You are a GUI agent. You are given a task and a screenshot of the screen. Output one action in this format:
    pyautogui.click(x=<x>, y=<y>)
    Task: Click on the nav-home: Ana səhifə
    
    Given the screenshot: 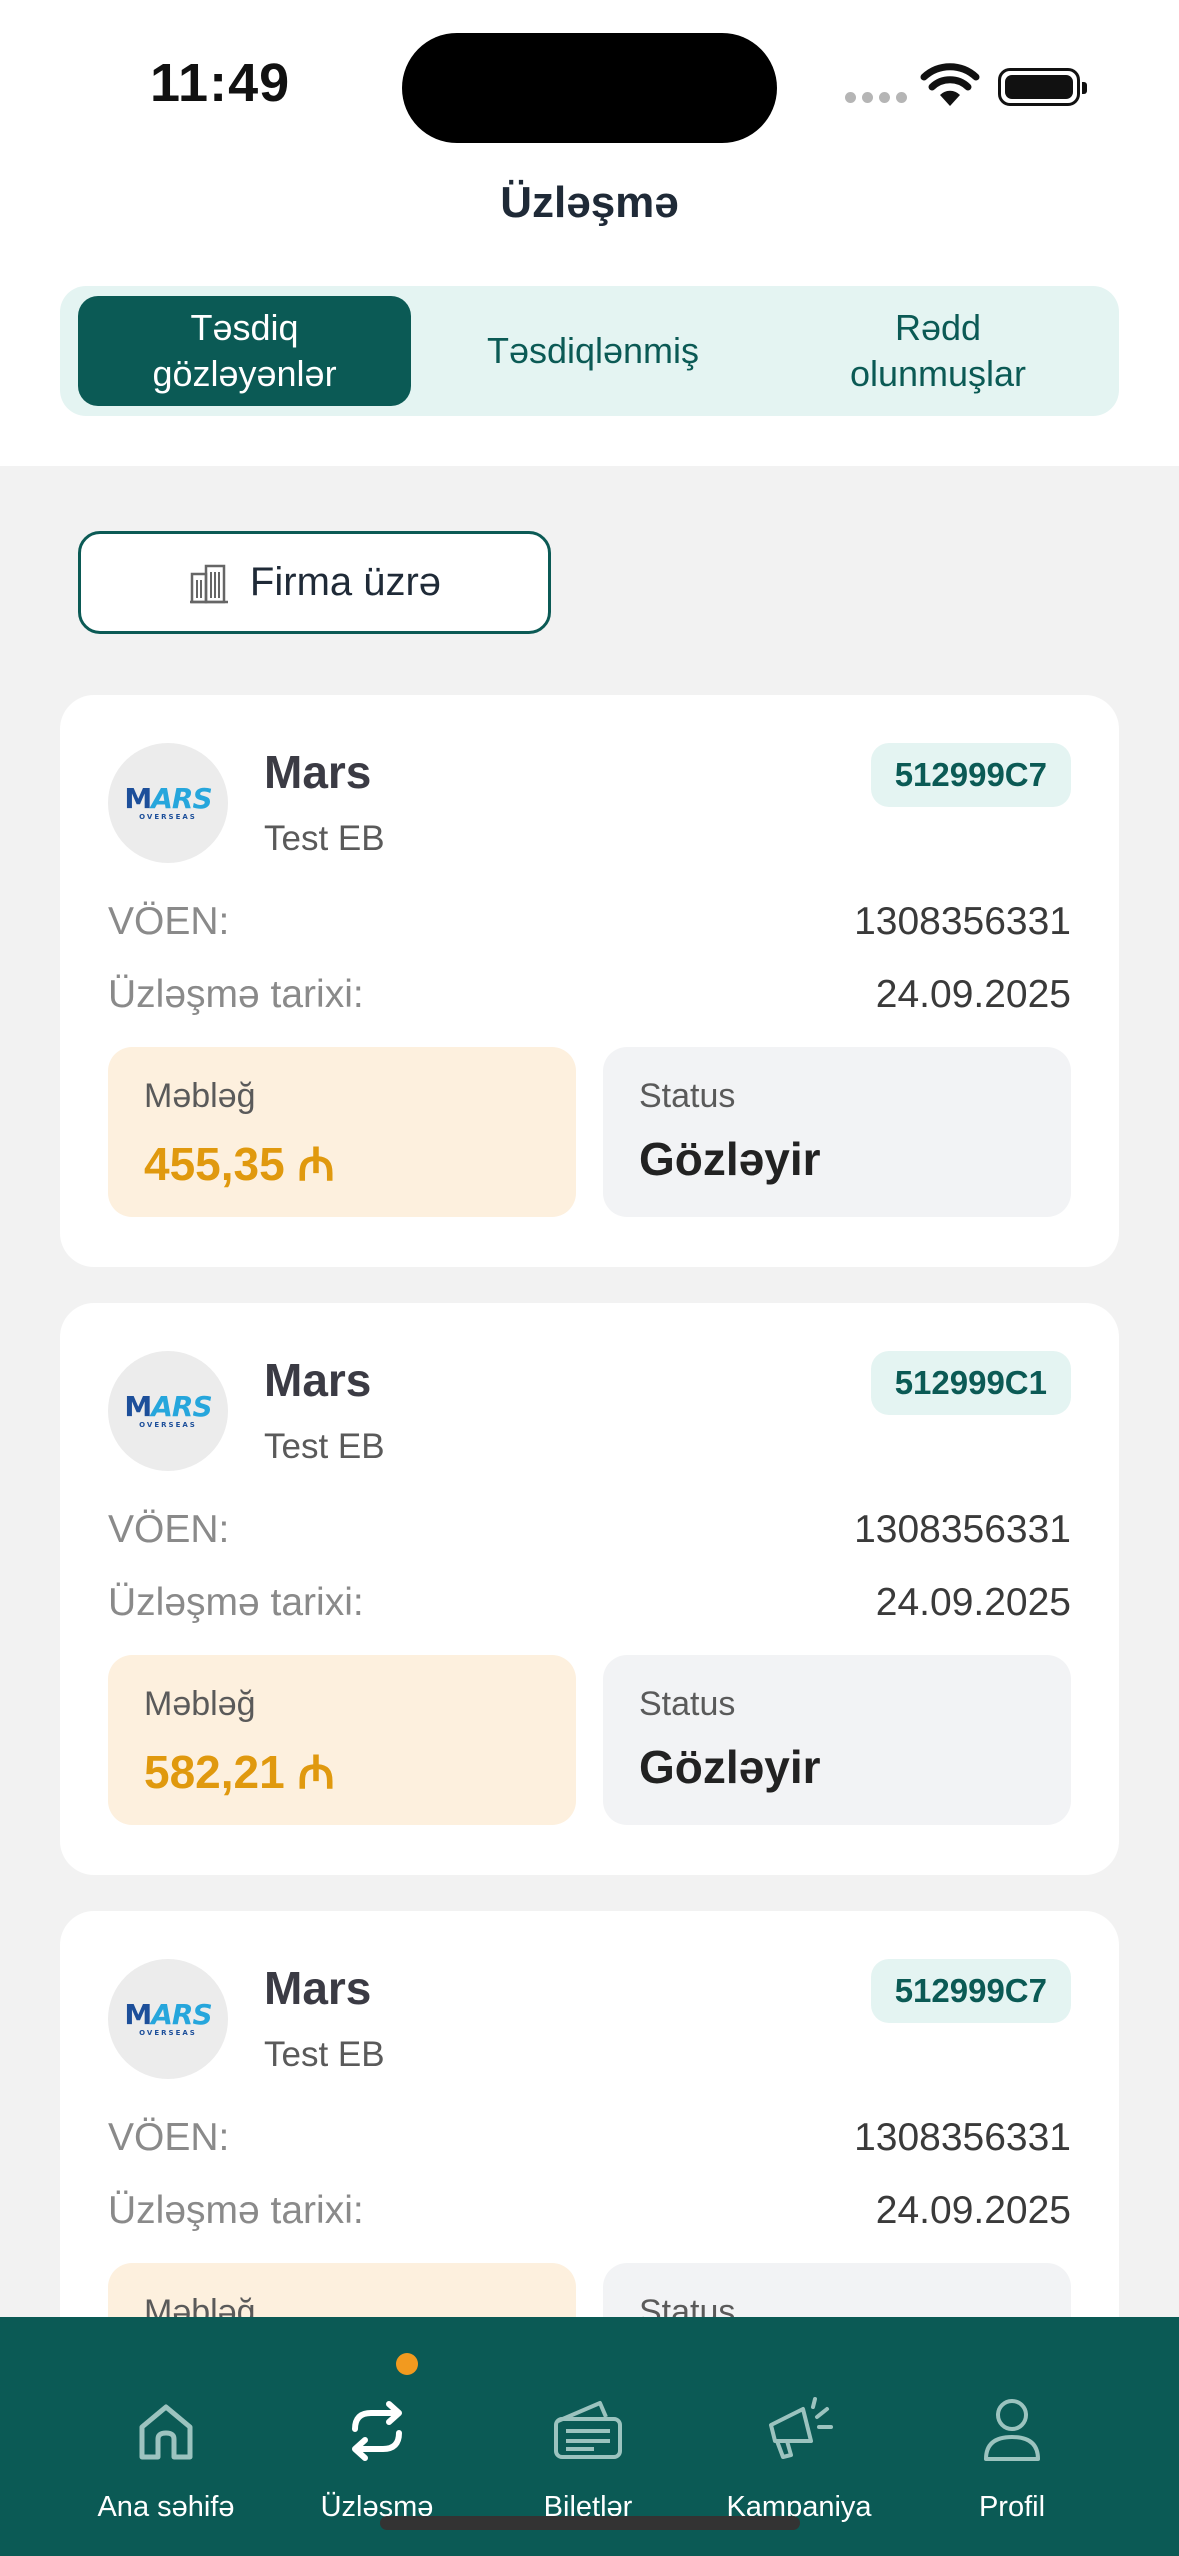 What is the action you would take?
    pyautogui.click(x=166, y=2420)
    